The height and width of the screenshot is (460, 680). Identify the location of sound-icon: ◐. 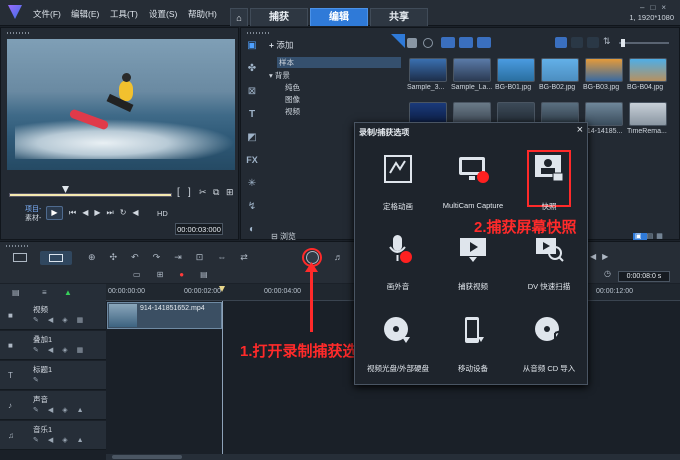
(252, 229).